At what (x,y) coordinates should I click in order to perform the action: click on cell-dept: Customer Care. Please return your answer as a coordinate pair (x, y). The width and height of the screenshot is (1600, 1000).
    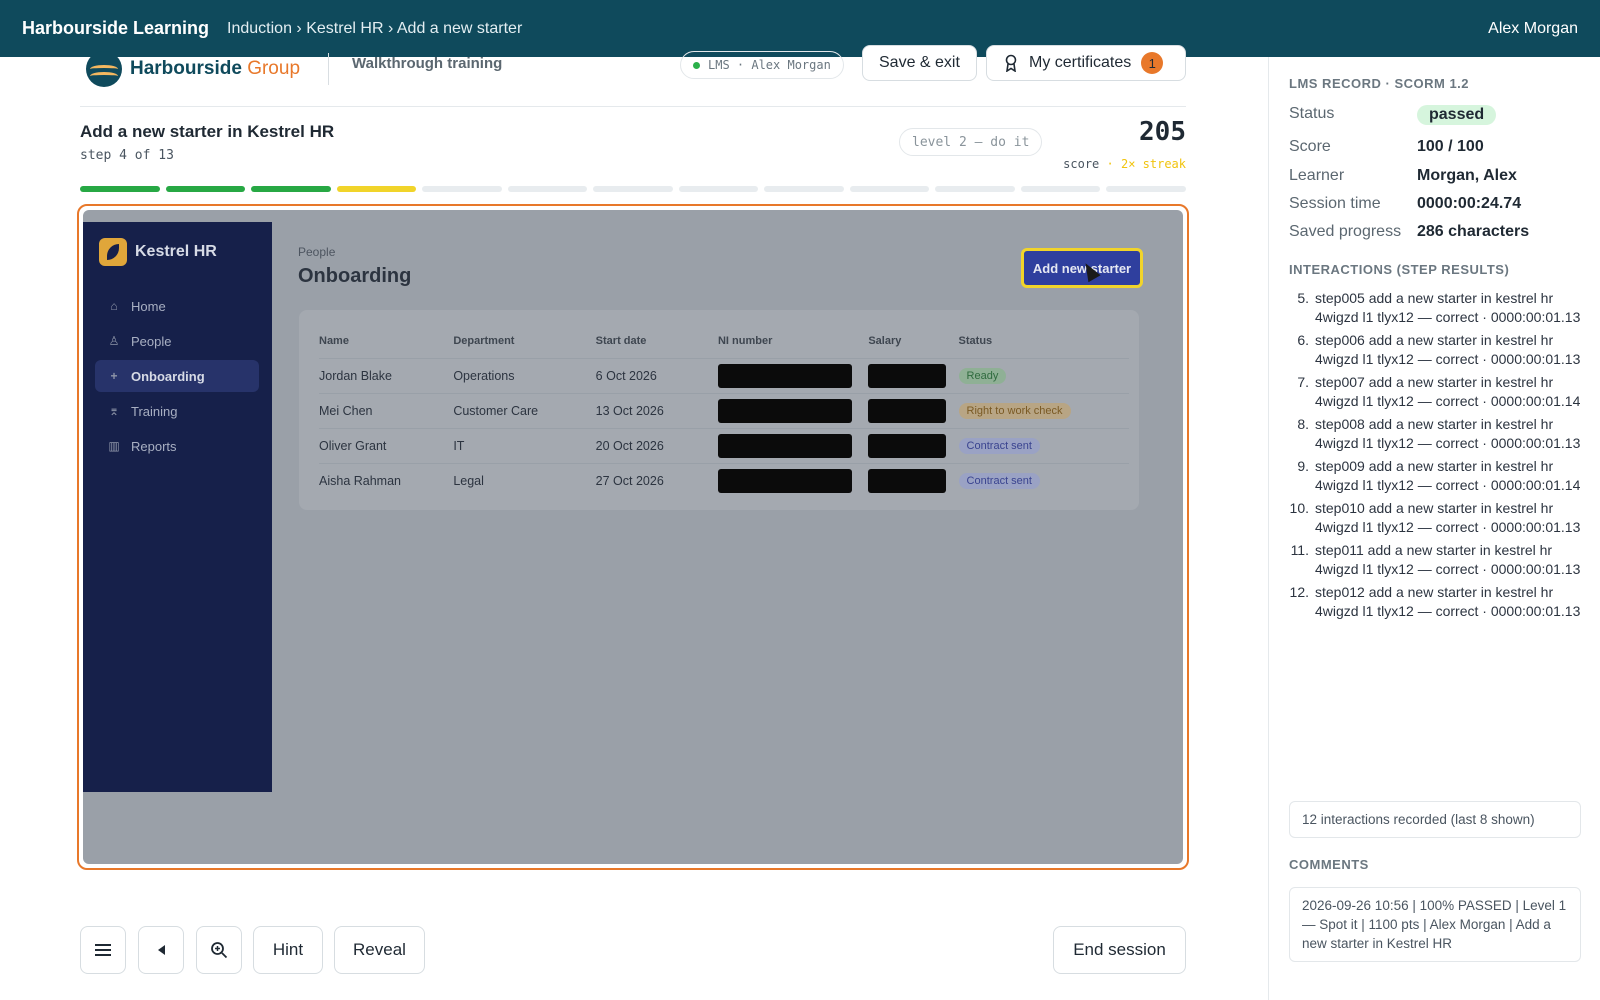
    Looking at the image, I should click on (524, 410).